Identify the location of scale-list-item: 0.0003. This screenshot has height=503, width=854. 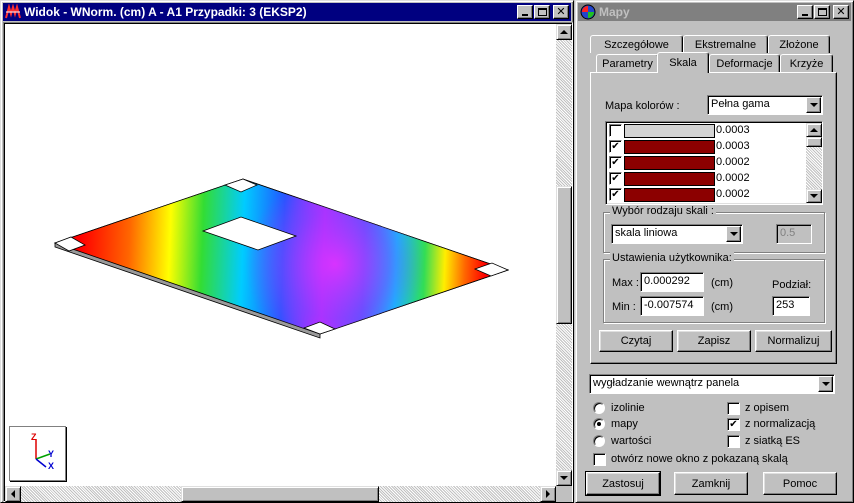
(706, 131).